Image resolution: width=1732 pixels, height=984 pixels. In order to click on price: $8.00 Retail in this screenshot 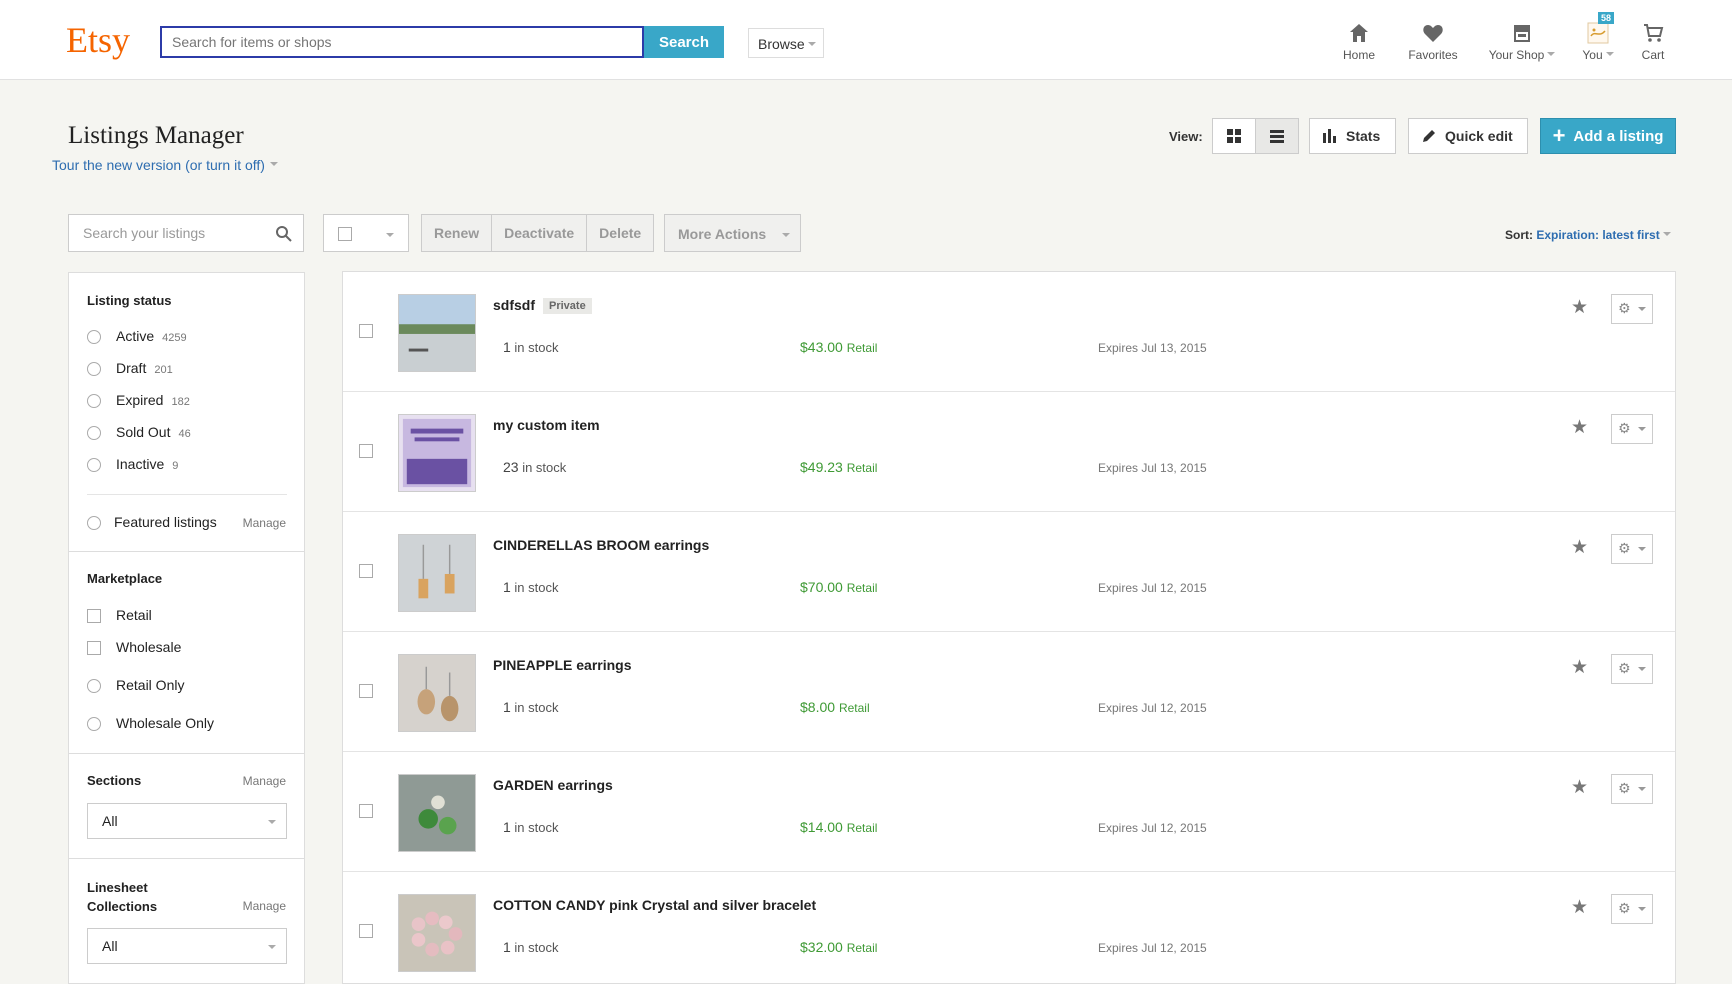, I will do `click(835, 707)`.